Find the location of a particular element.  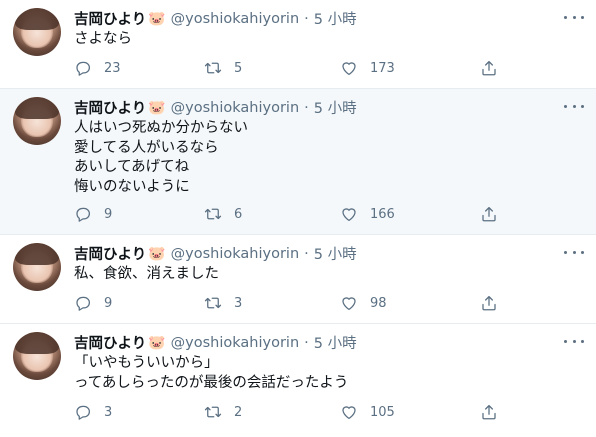

tweet-line: 私、食欲、消えました is located at coordinates (146, 274).